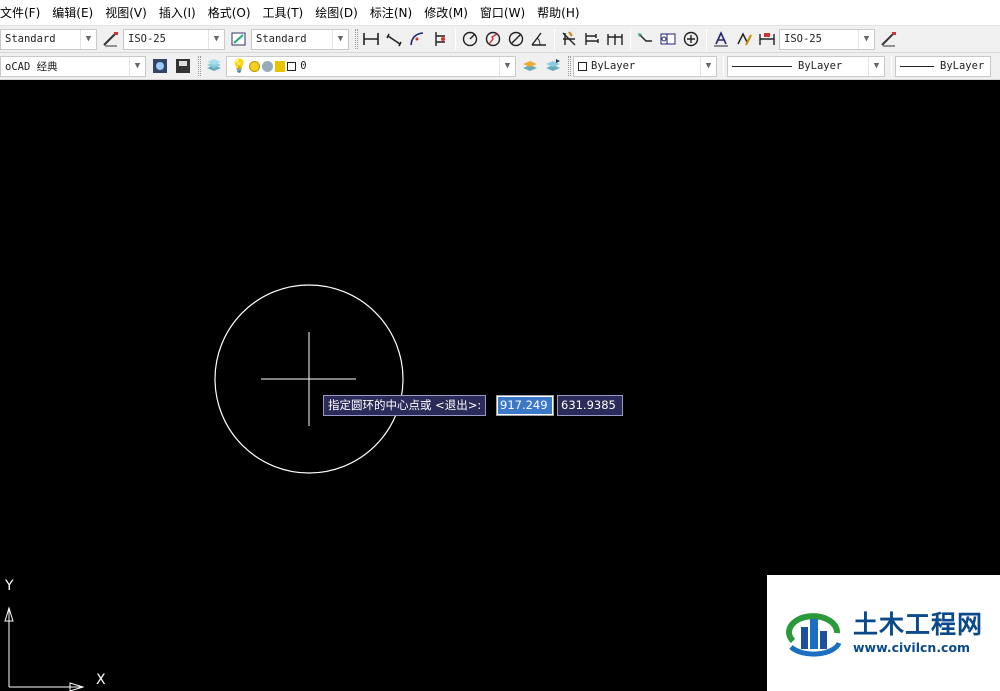 This screenshot has width=1000, height=691. What do you see at coordinates (558, 12) in the screenshot?
I see `menu-help: 帮助(H)` at bounding box center [558, 12].